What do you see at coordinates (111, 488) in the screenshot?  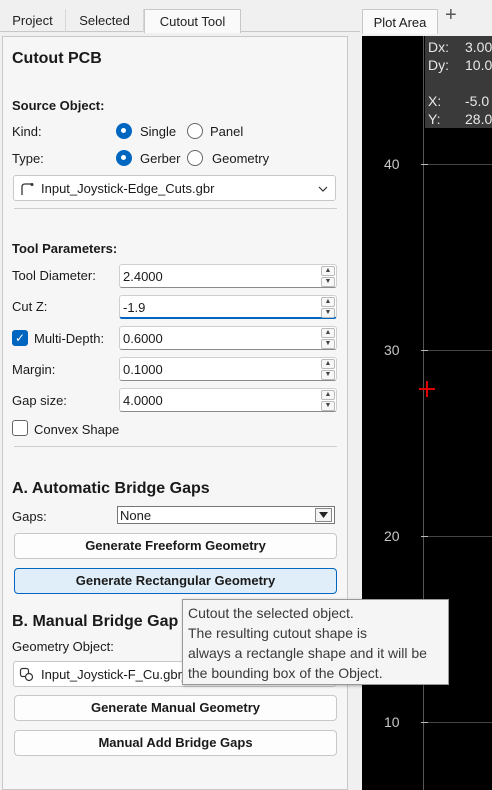 I see `auto-gaps-heading: A. Automatic Bridge Gaps` at bounding box center [111, 488].